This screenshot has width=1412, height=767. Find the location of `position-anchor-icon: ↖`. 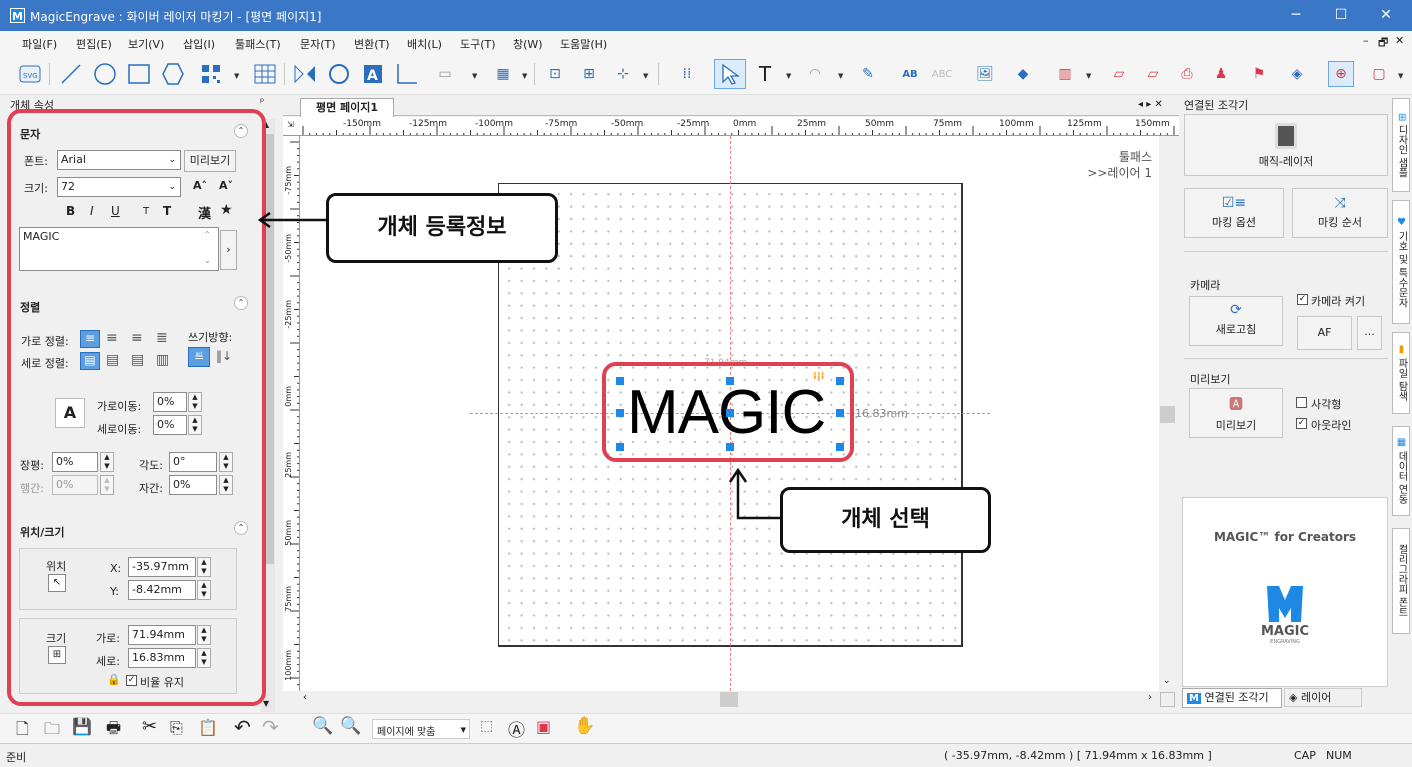

position-anchor-icon: ↖ is located at coordinates (57, 583).